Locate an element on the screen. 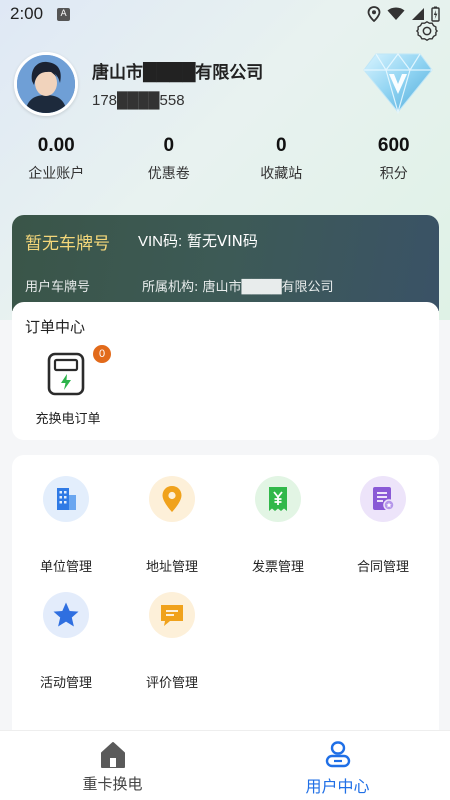 The height and width of the screenshot is (800, 450). stat-coupons: 0 优惠卷 is located at coordinates (169, 160).